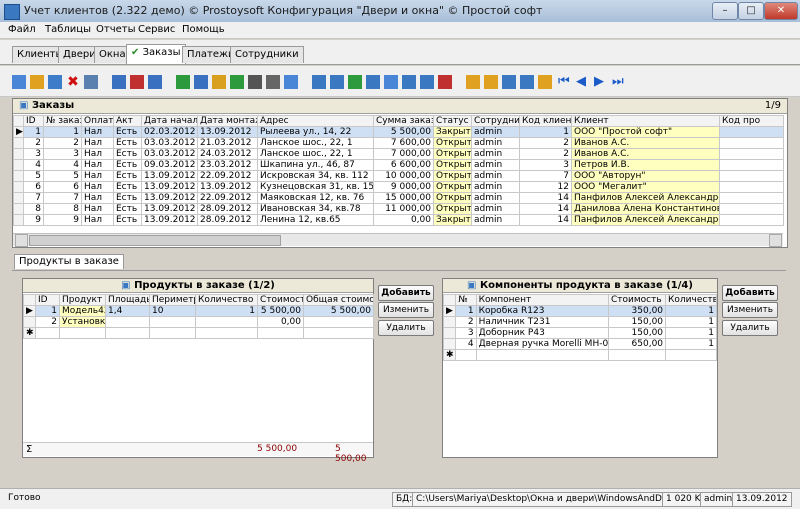  What do you see at coordinates (127, 121) in the screenshot?
I see `column-header: Акт` at bounding box center [127, 121].